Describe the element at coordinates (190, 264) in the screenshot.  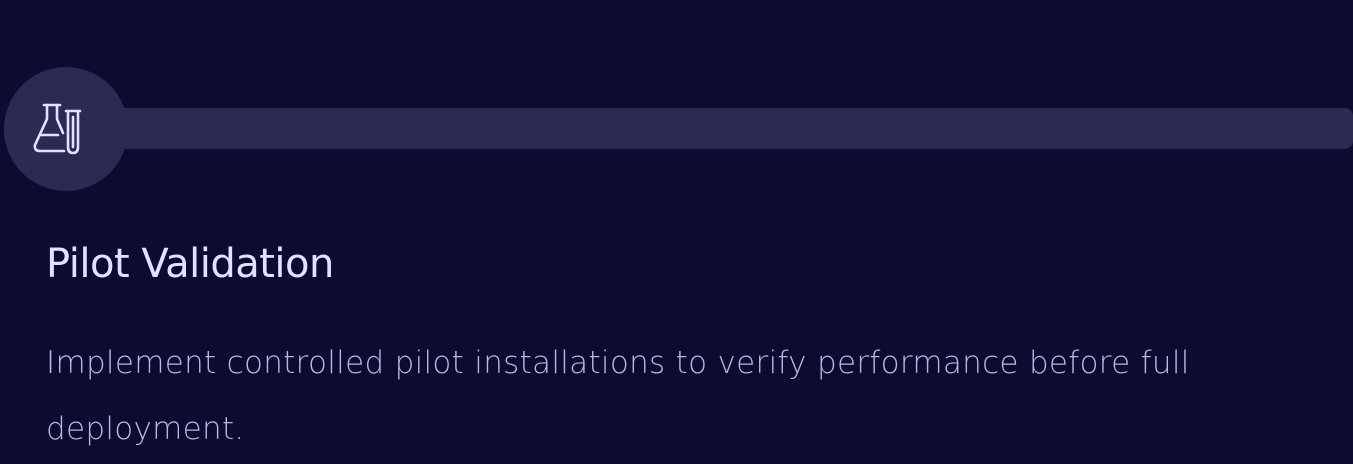
I see `step-title: Pilot Validation` at that location.